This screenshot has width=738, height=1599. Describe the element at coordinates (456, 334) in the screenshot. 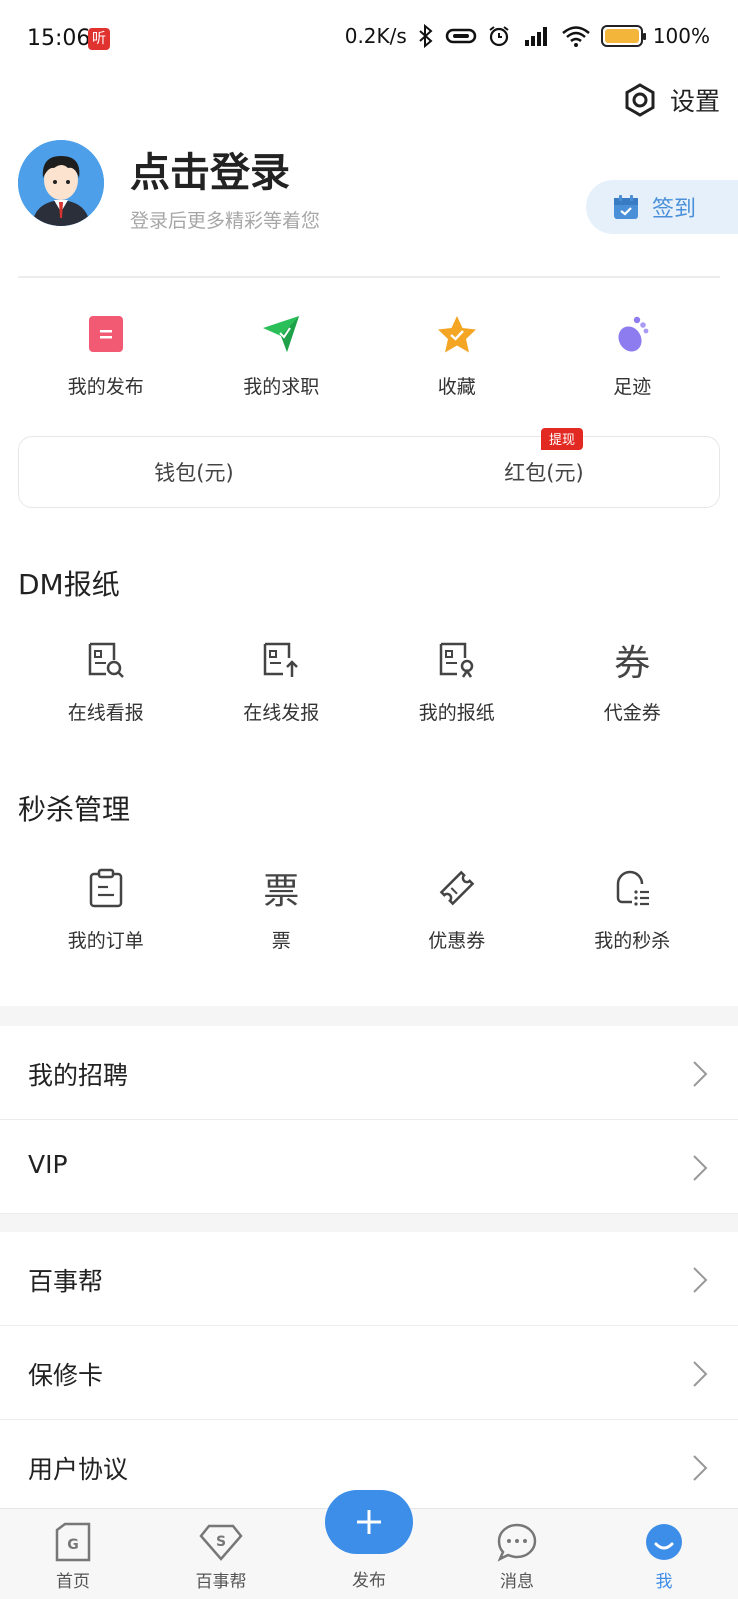

I see `star-icon` at that location.